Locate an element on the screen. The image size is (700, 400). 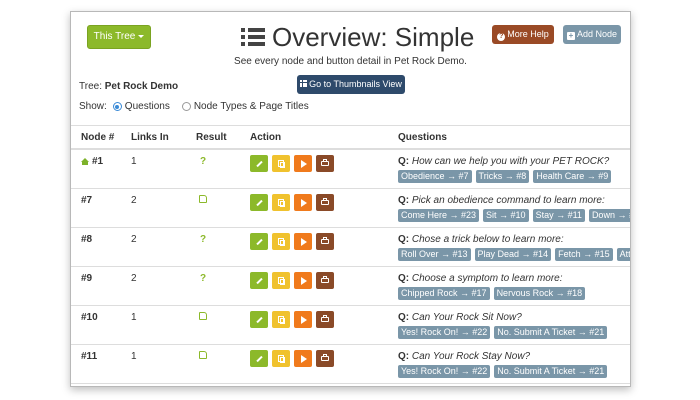
answer-option-button: Health Care → #9 is located at coordinates (572, 176).